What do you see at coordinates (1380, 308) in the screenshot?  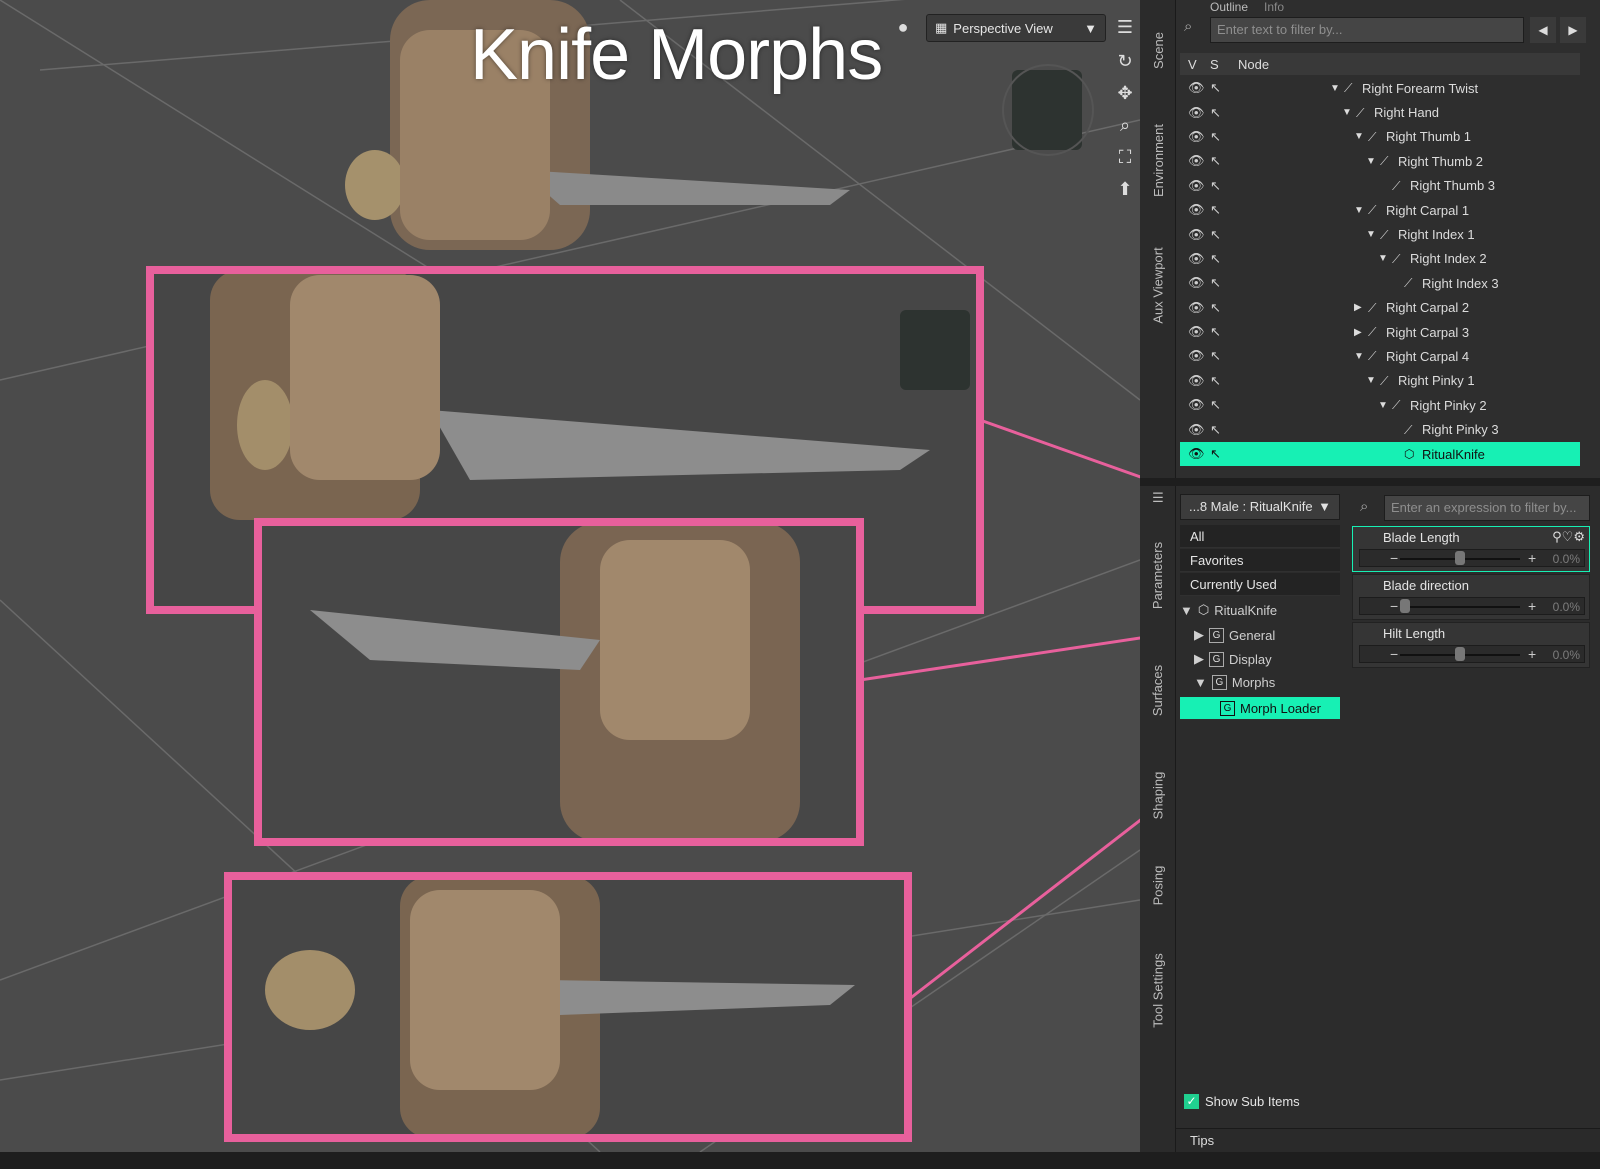 I see `outline-row: 👁 ↖ ▶ ⟋ Right Carpal 2` at bounding box center [1380, 308].